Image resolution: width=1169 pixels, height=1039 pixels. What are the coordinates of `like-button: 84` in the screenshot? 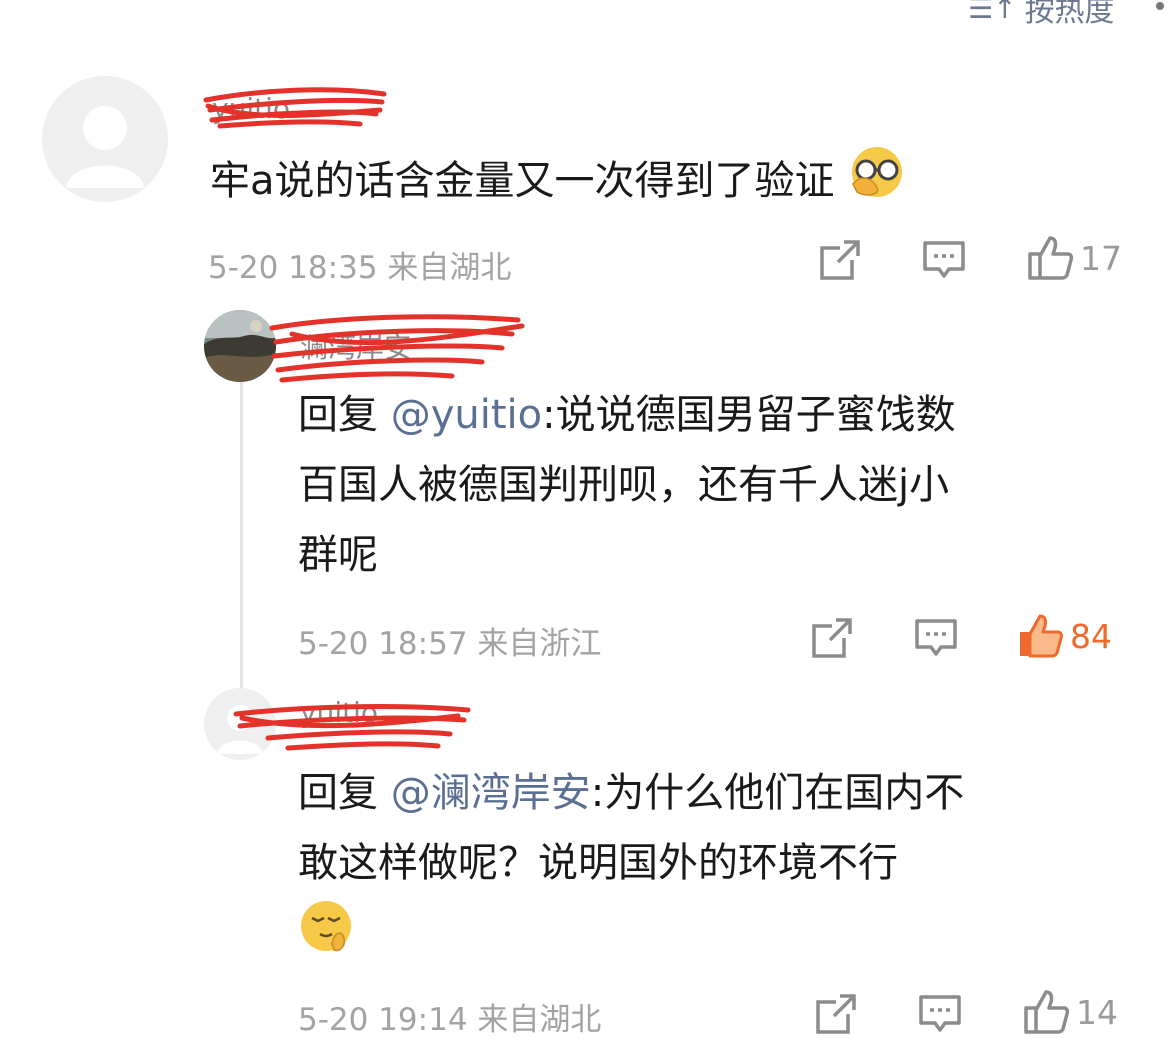 It's located at (1064, 636).